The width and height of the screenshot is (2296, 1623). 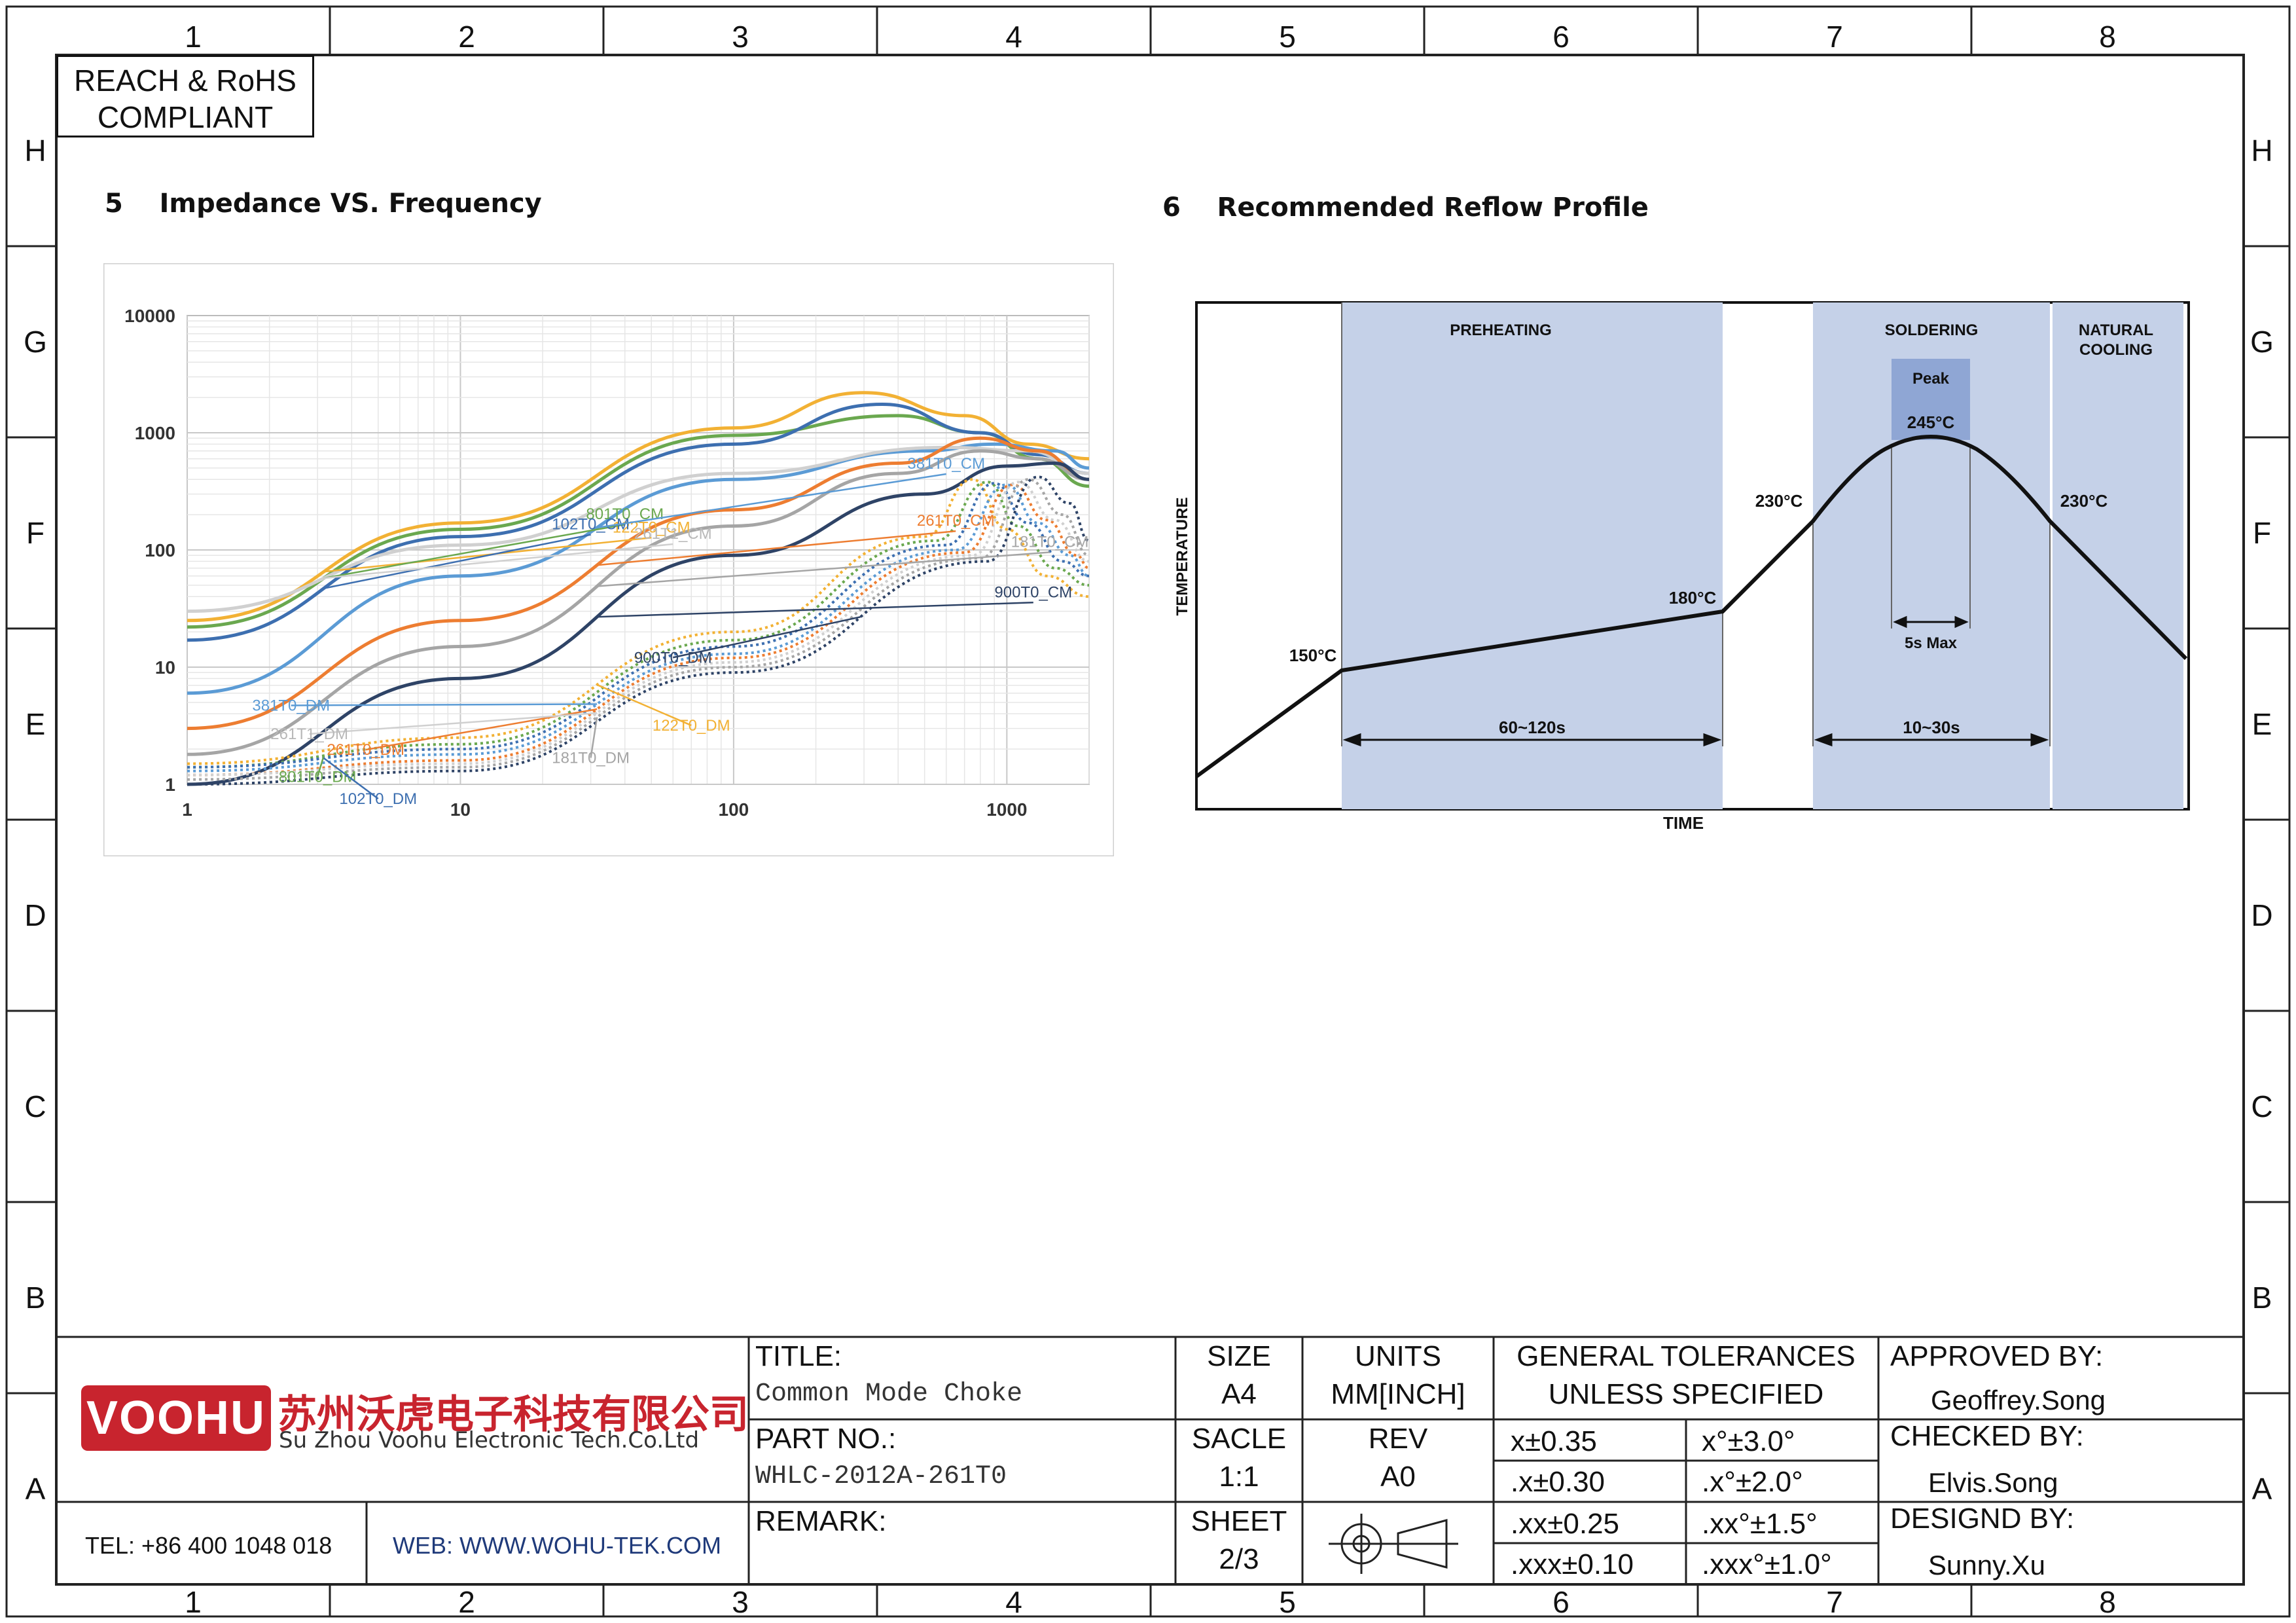 What do you see at coordinates (1239, 1559) in the screenshot?
I see `sheet-value: 2/3` at bounding box center [1239, 1559].